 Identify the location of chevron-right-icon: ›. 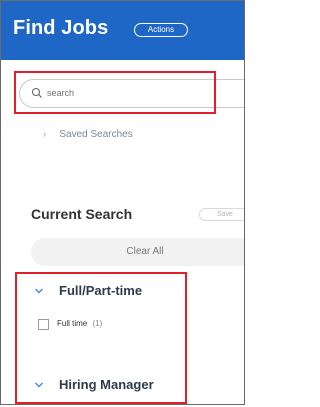
(45, 134).